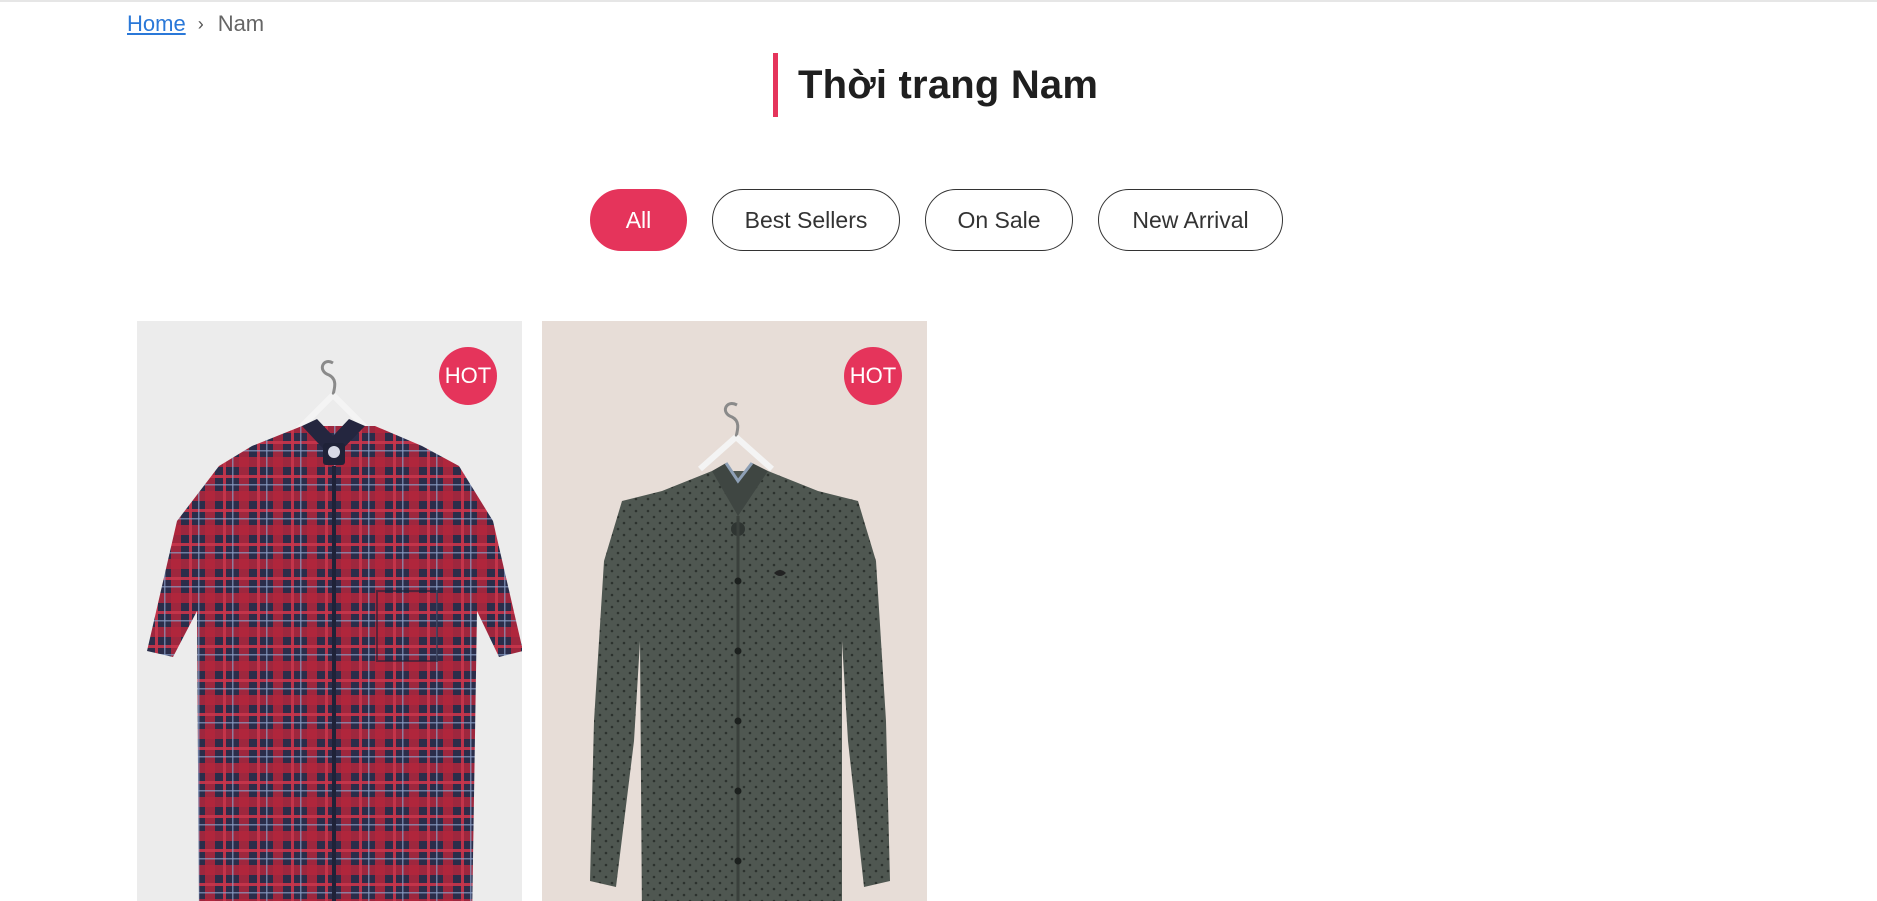 This screenshot has height=901, width=1877. I want to click on gray-long-sleeve-shirt-image, so click(734, 611).